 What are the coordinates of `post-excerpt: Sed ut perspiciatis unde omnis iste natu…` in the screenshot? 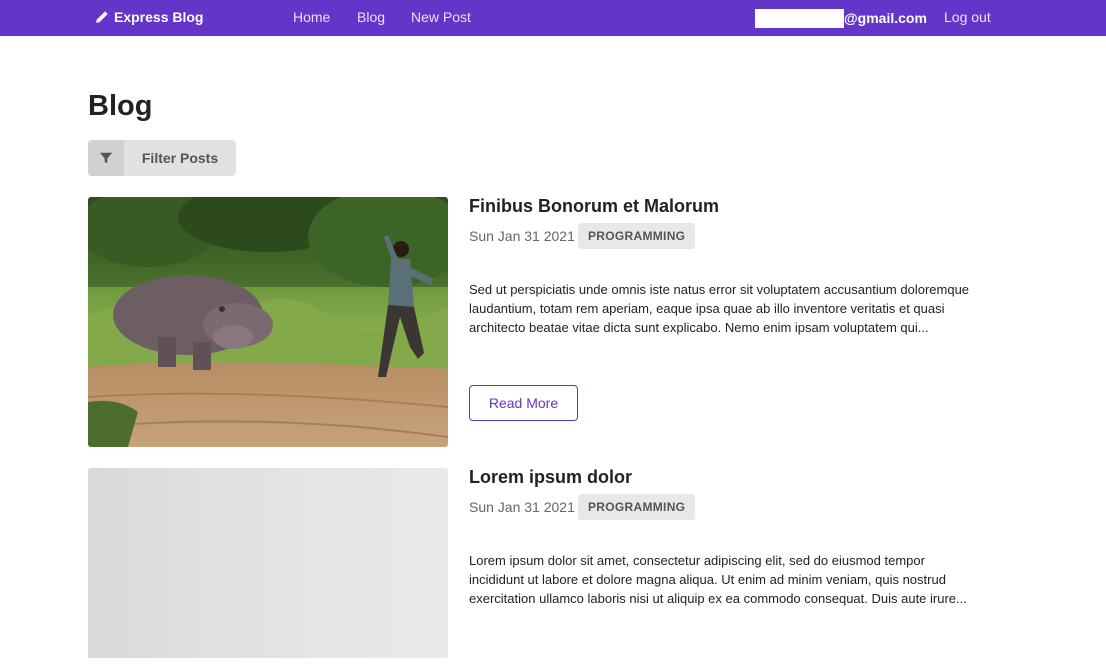 It's located at (719, 308).